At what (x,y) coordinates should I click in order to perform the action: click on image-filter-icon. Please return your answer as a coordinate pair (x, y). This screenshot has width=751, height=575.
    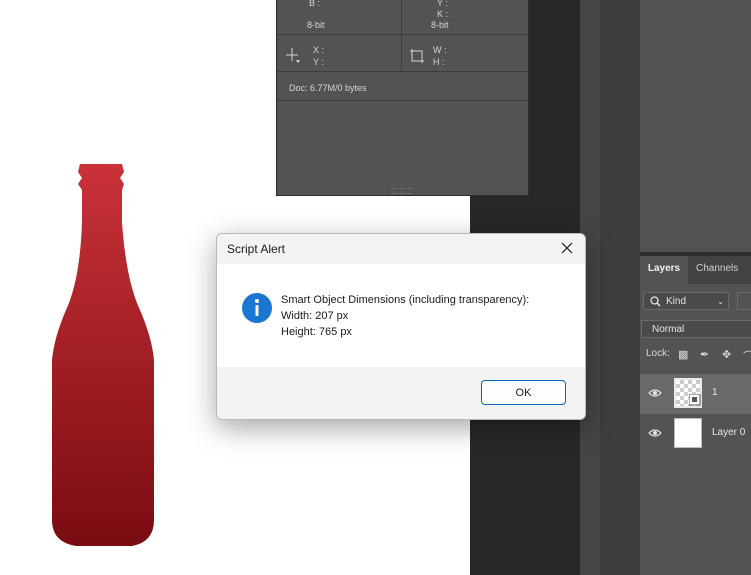
    Looking at the image, I should click on (744, 301).